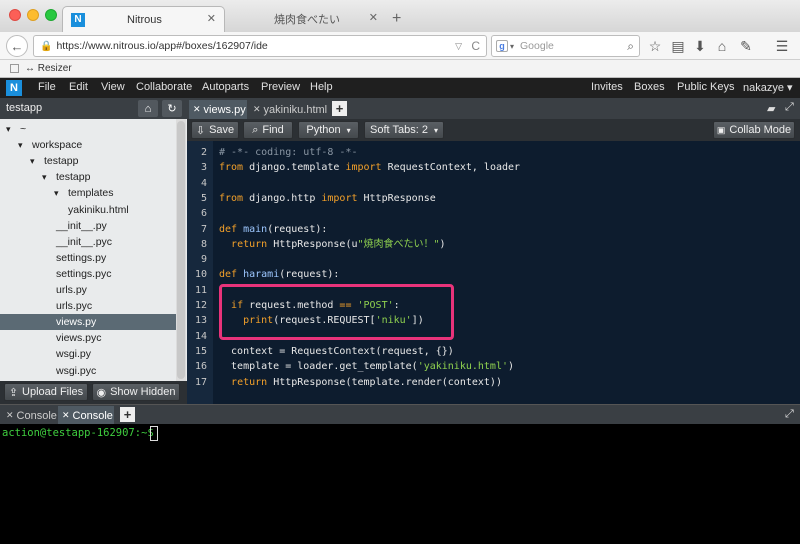  What do you see at coordinates (84, 273) in the screenshot?
I see `file-tree-label: settings.pyc` at bounding box center [84, 273].